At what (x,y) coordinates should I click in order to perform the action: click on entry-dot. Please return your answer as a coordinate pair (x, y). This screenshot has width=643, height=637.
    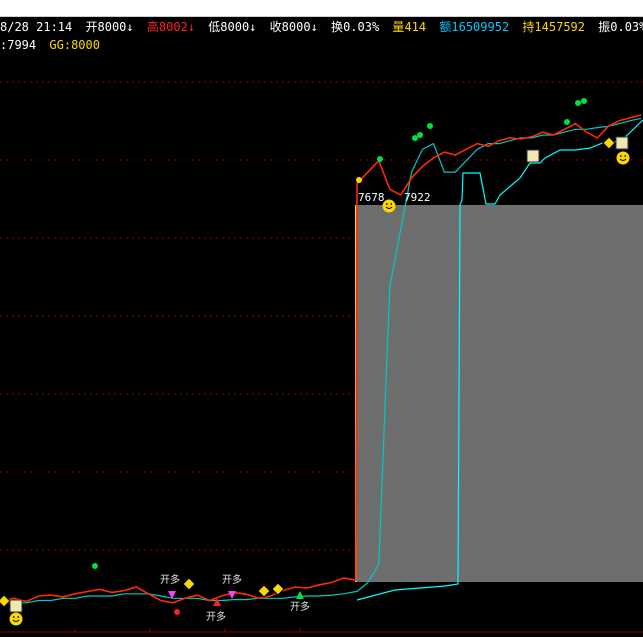
    Looking at the image, I should click on (359, 180).